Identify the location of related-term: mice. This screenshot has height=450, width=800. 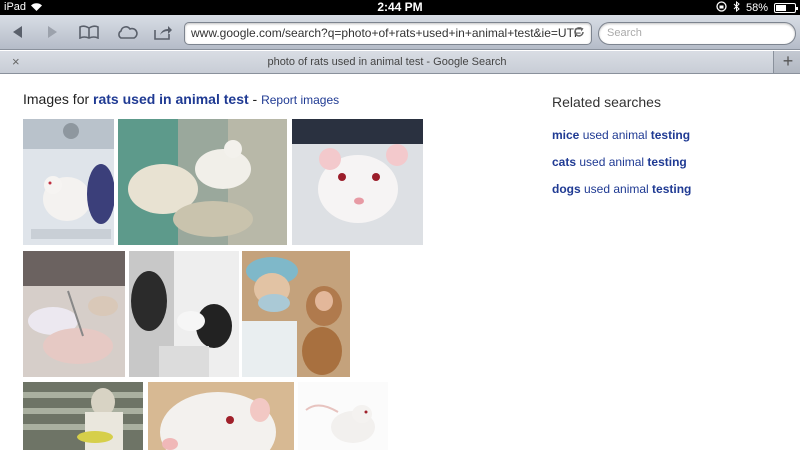
(566, 135).